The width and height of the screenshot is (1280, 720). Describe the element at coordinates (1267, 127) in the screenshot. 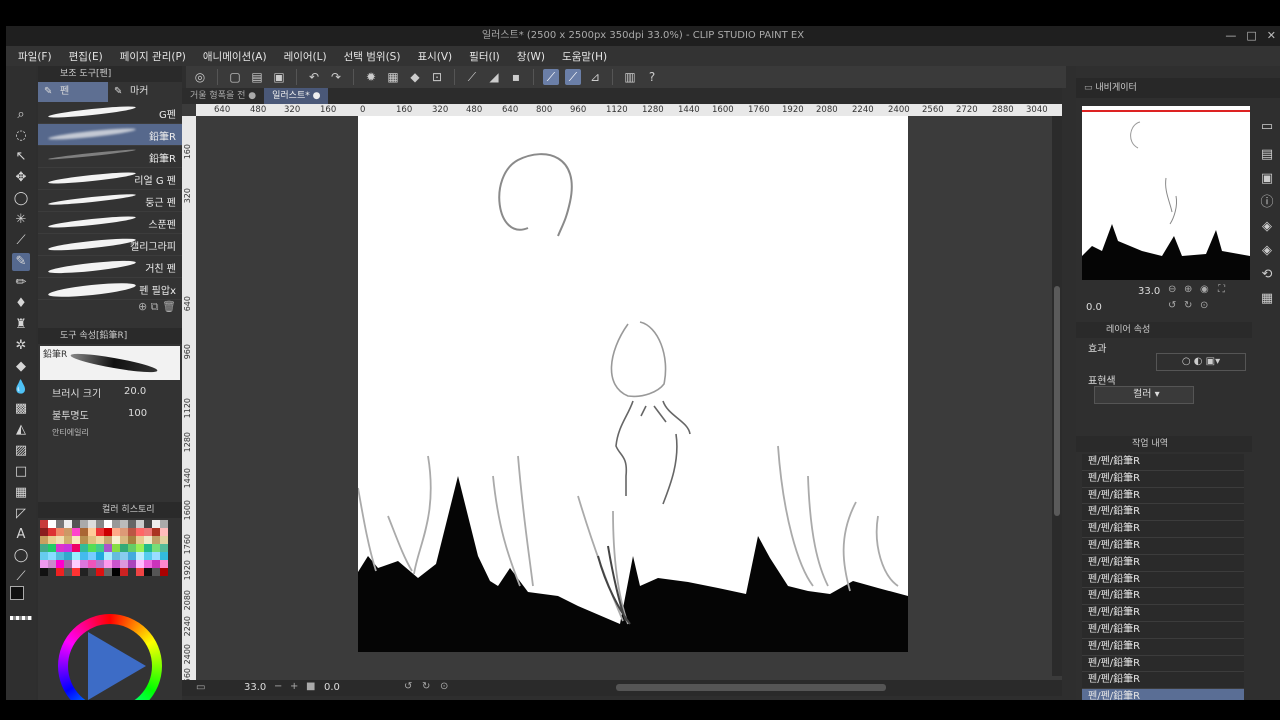

I see `layer-panel-icon: ▭` at that location.